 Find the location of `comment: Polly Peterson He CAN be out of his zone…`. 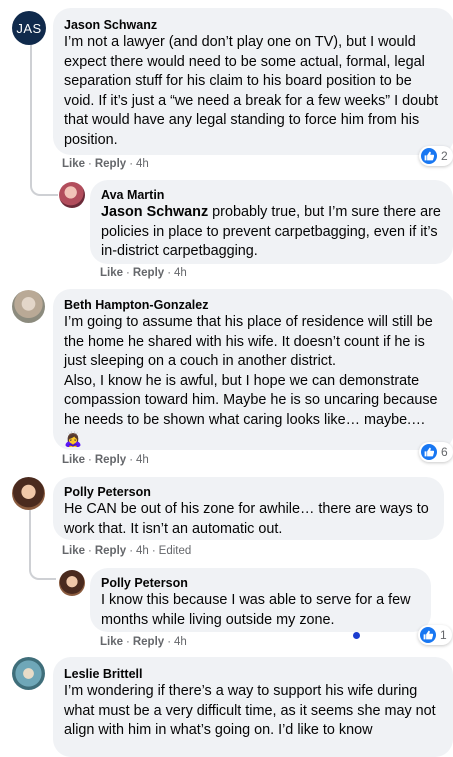

comment: Polly Peterson He CAN be out of his zone… is located at coordinates (226, 519).